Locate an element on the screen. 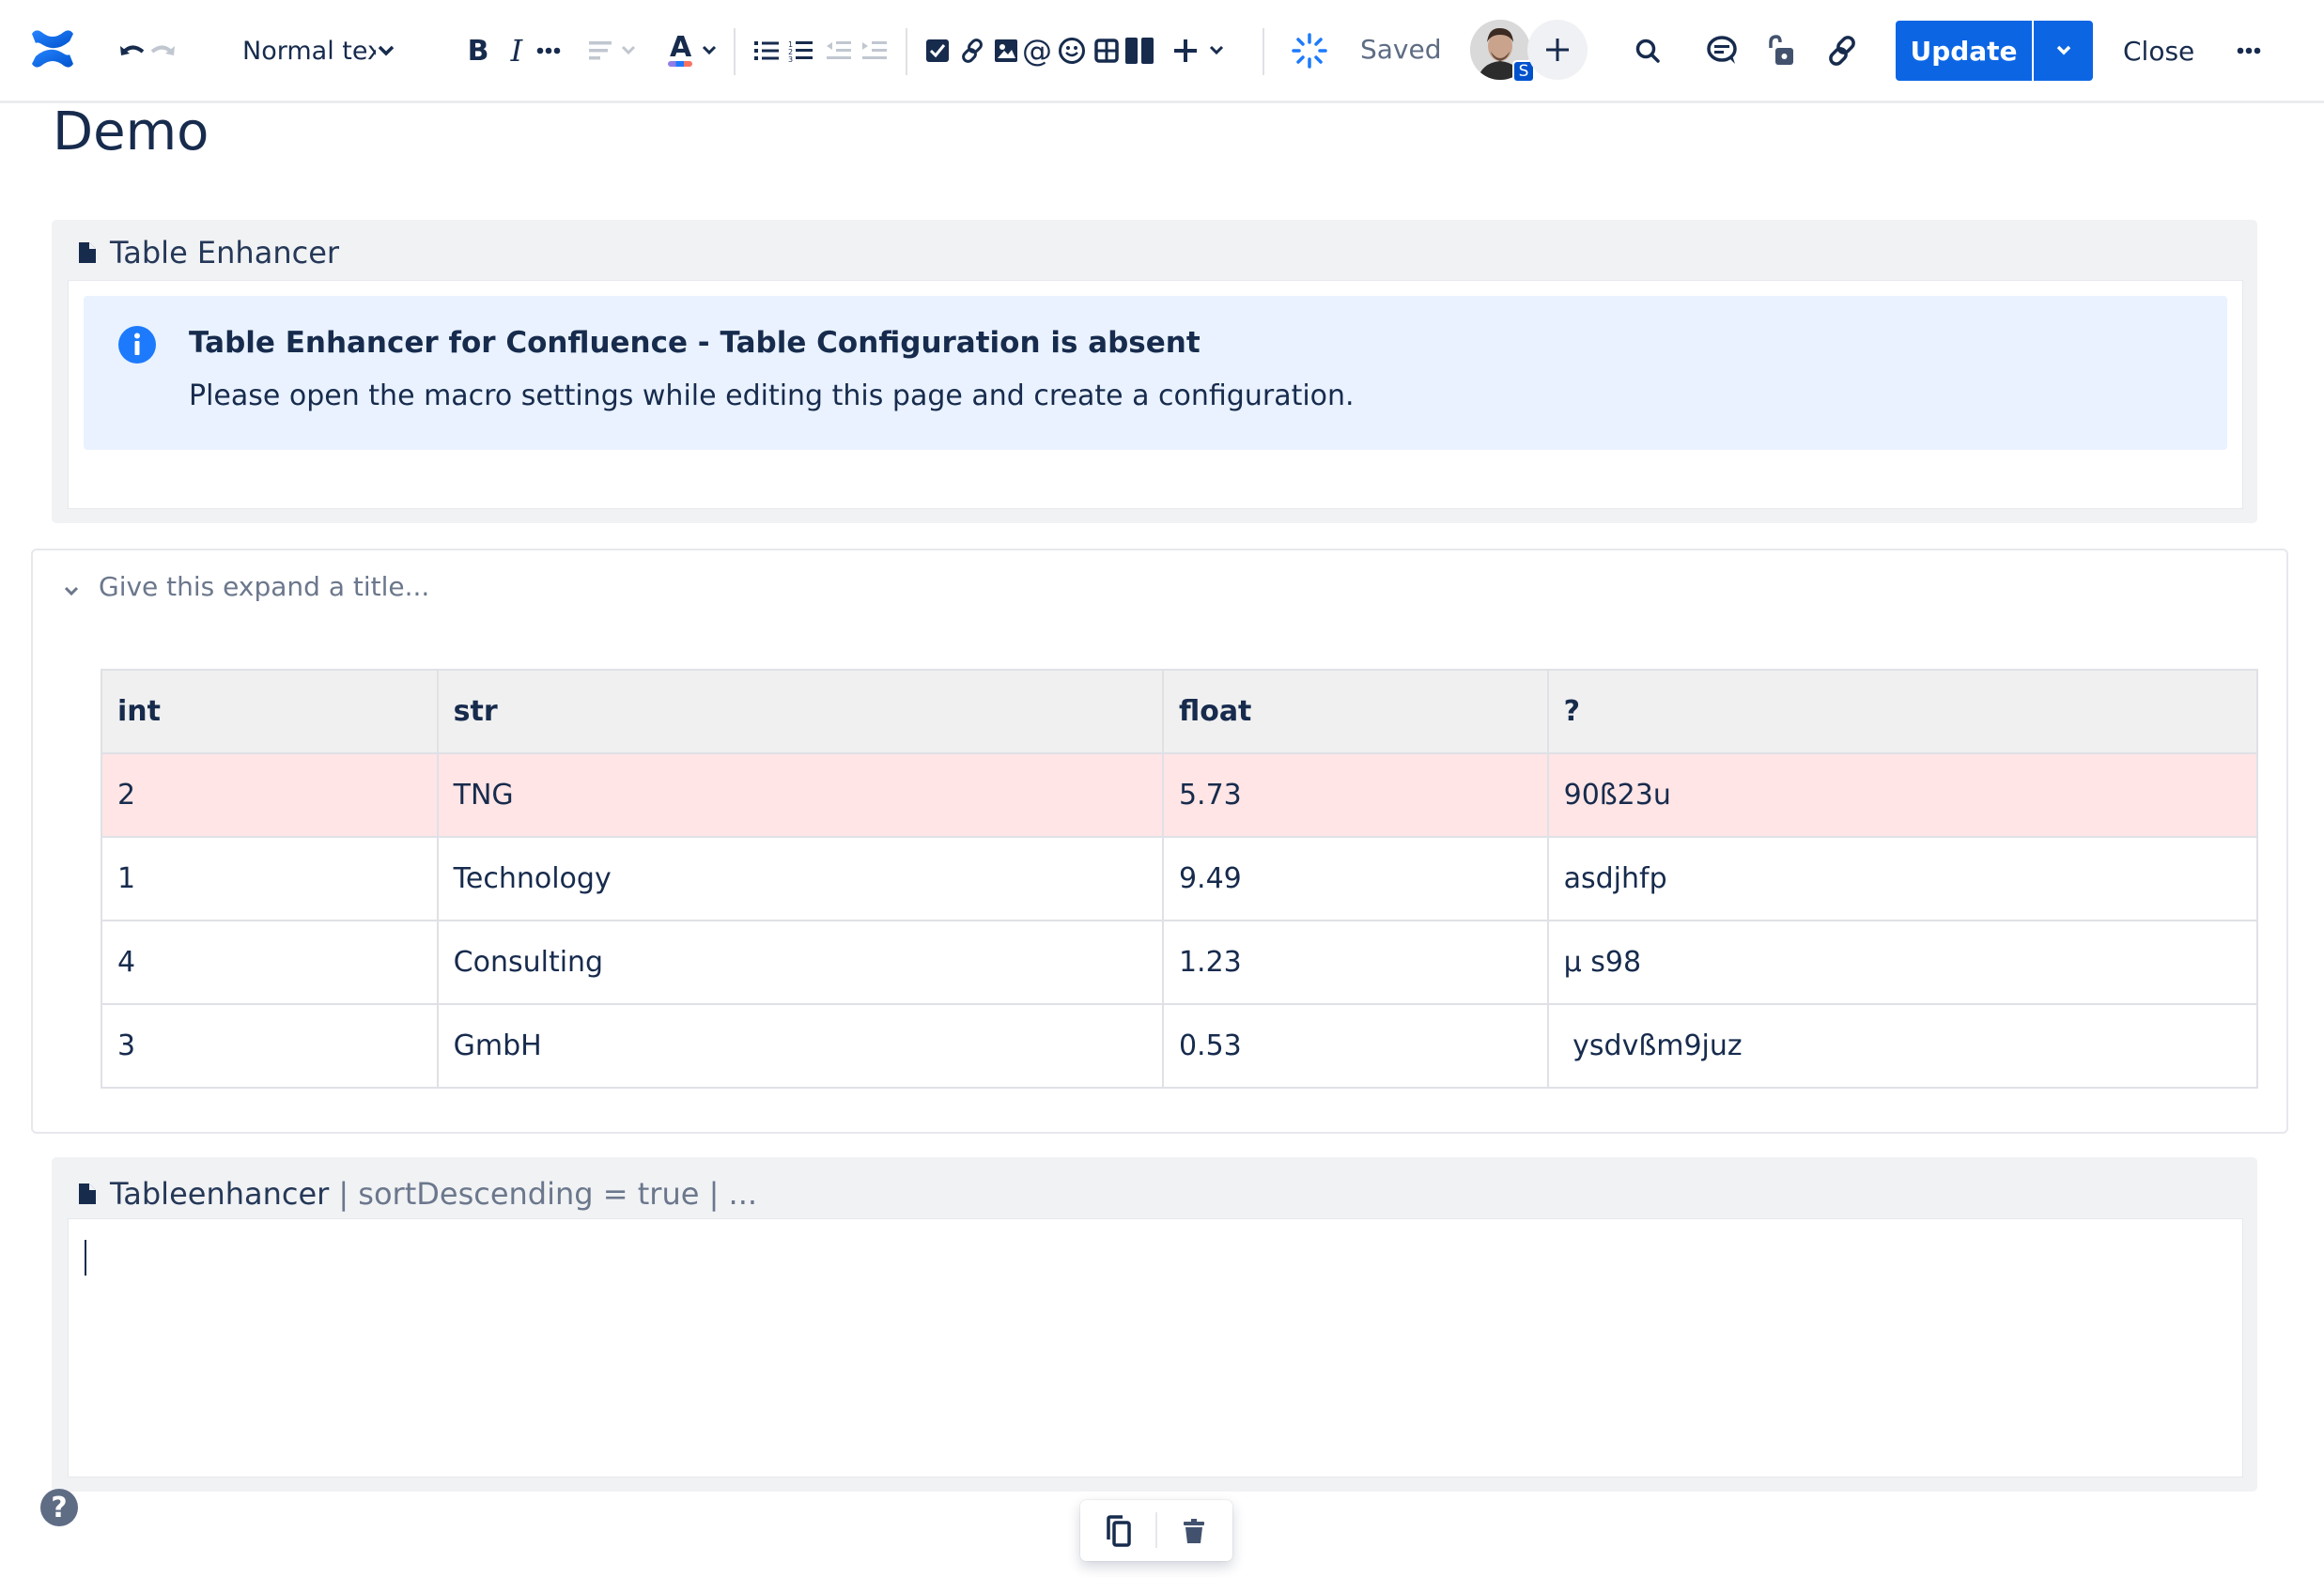 The height and width of the screenshot is (1578, 2324). text-style-label: Normal text is located at coordinates (309, 51).